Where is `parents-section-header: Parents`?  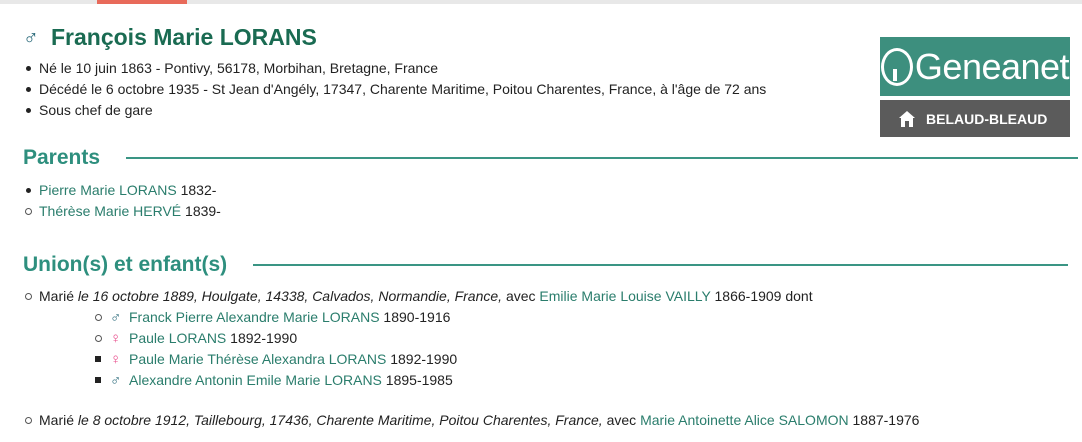
parents-section-header: Parents is located at coordinates (551, 158).